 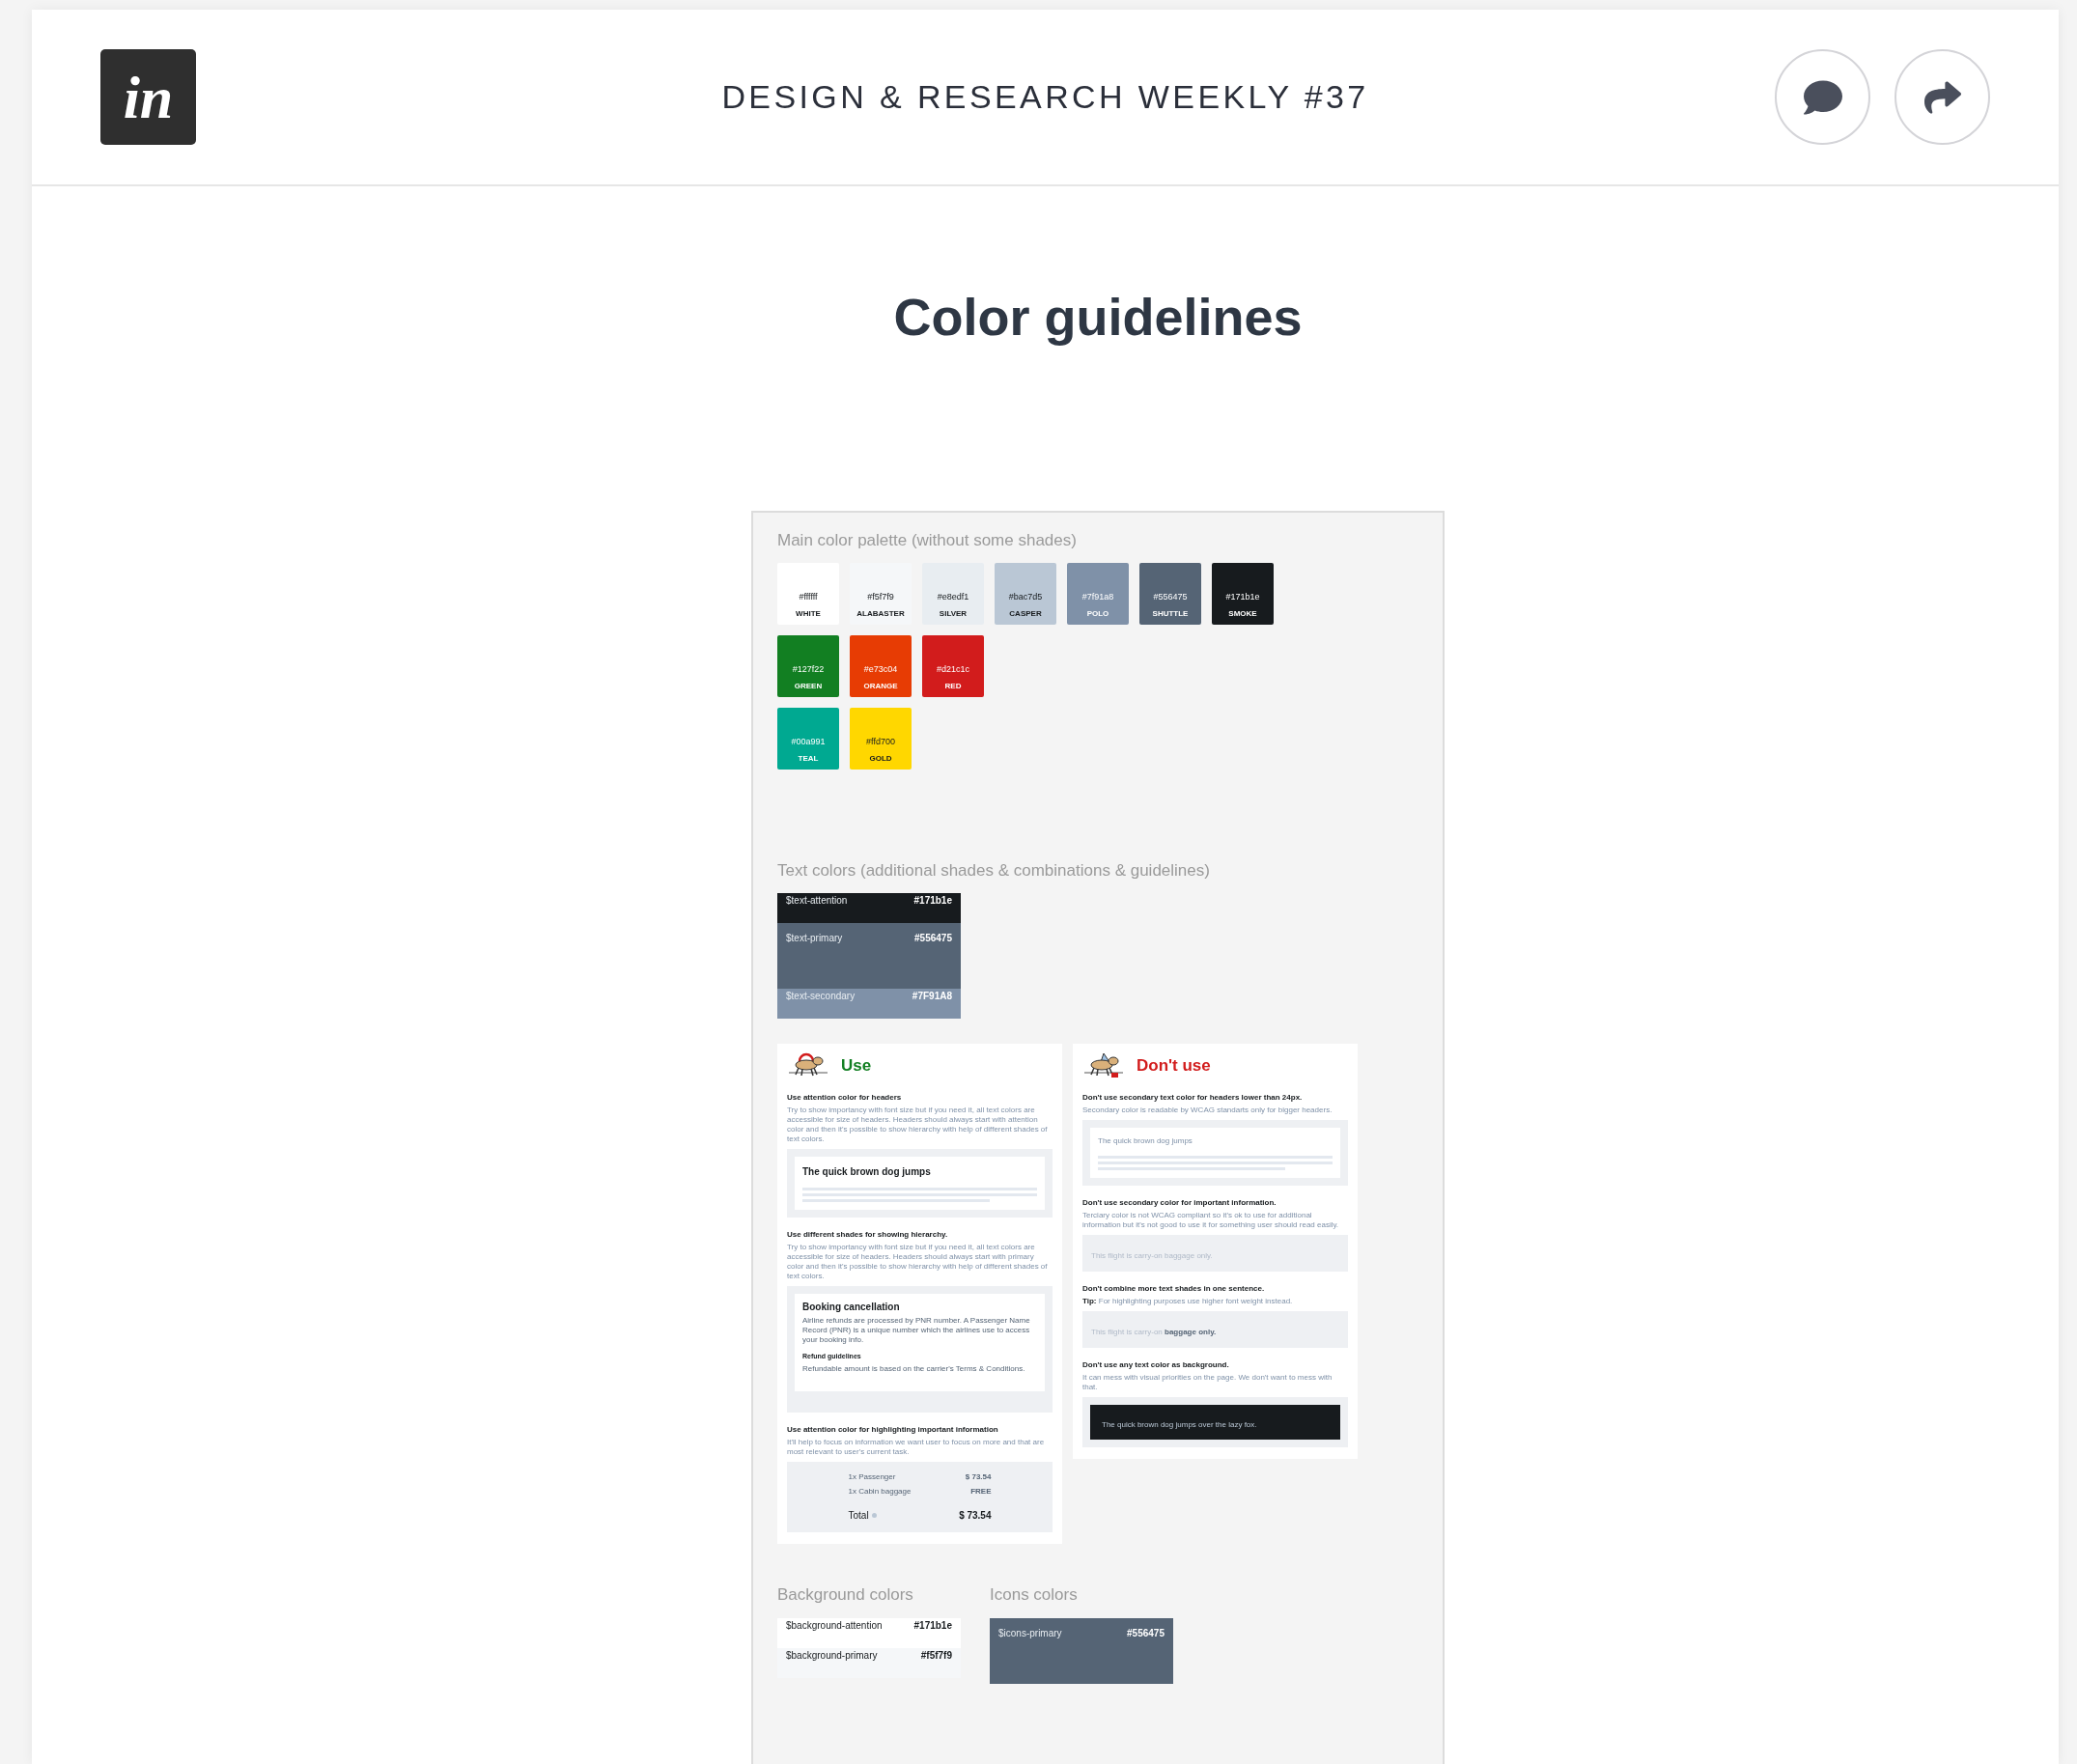 I want to click on swatch-hex: #f5f7f9, so click(x=880, y=597).